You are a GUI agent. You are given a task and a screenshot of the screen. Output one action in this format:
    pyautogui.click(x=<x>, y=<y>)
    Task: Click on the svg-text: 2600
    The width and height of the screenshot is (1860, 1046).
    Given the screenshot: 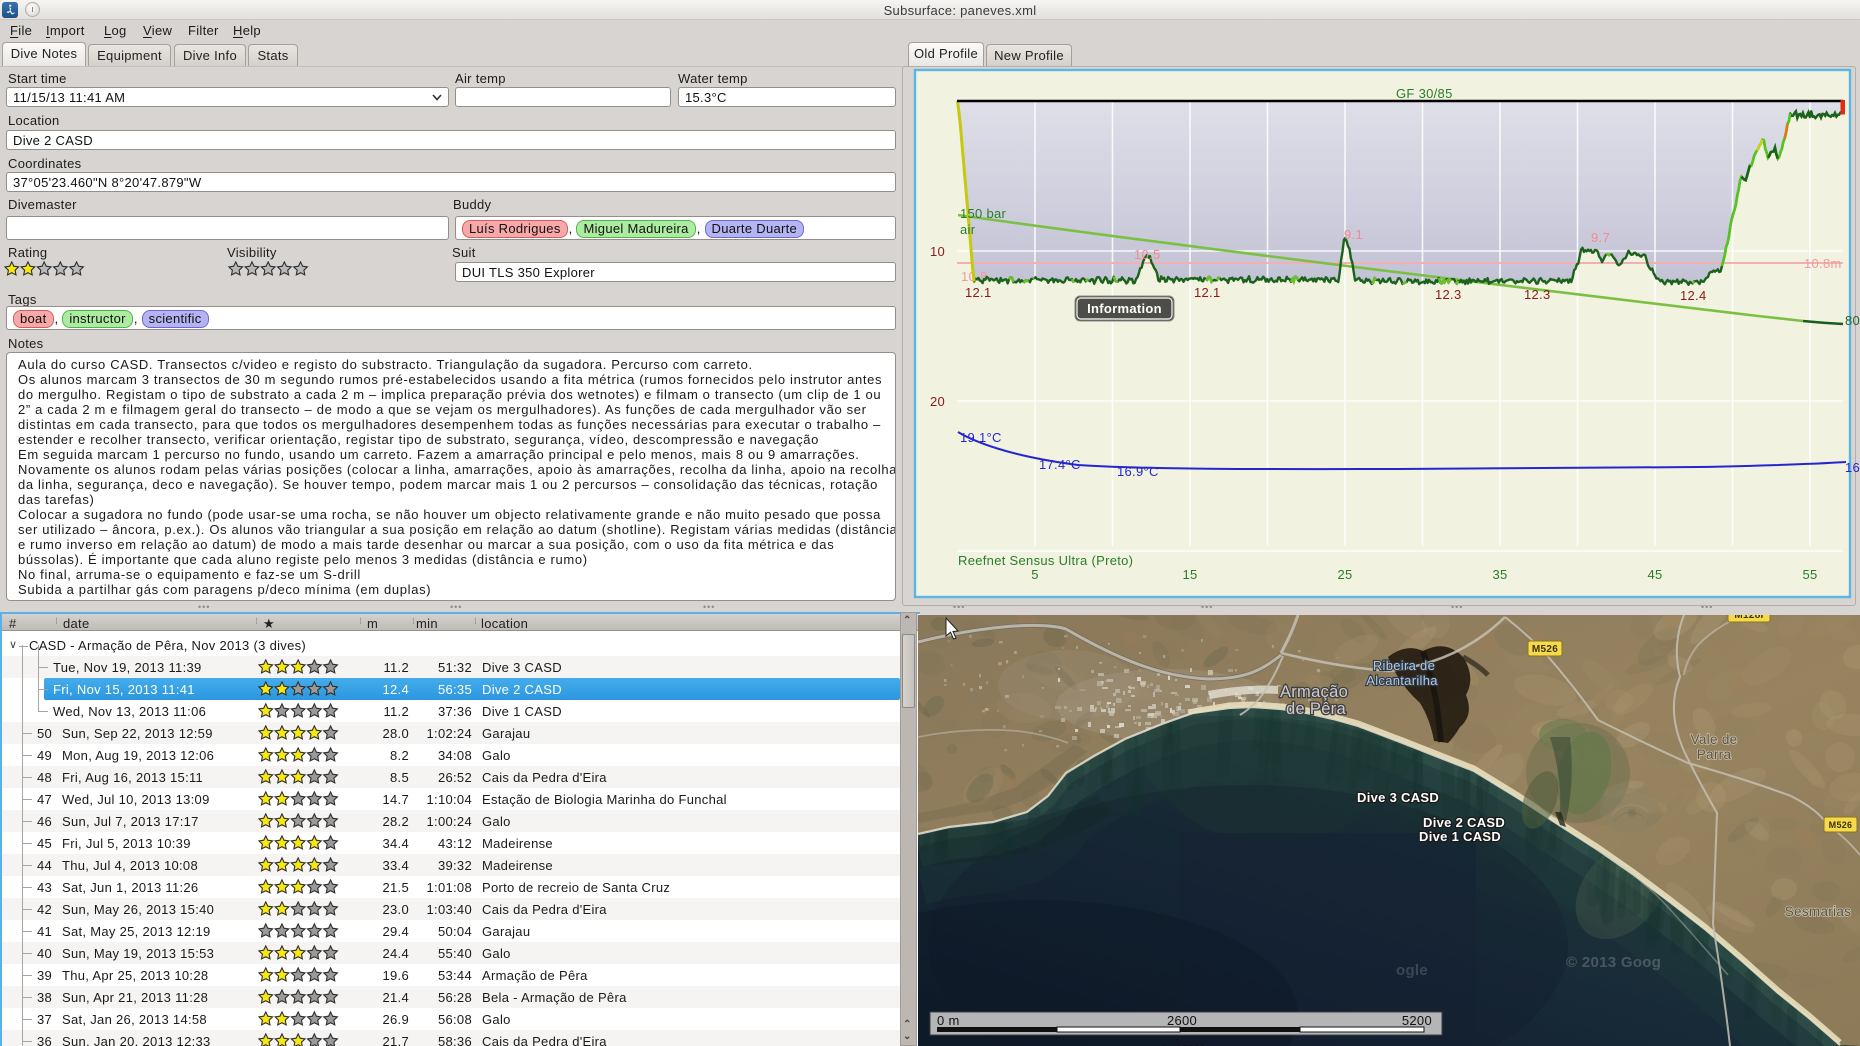 What is the action you would take?
    pyautogui.click(x=1182, y=1020)
    